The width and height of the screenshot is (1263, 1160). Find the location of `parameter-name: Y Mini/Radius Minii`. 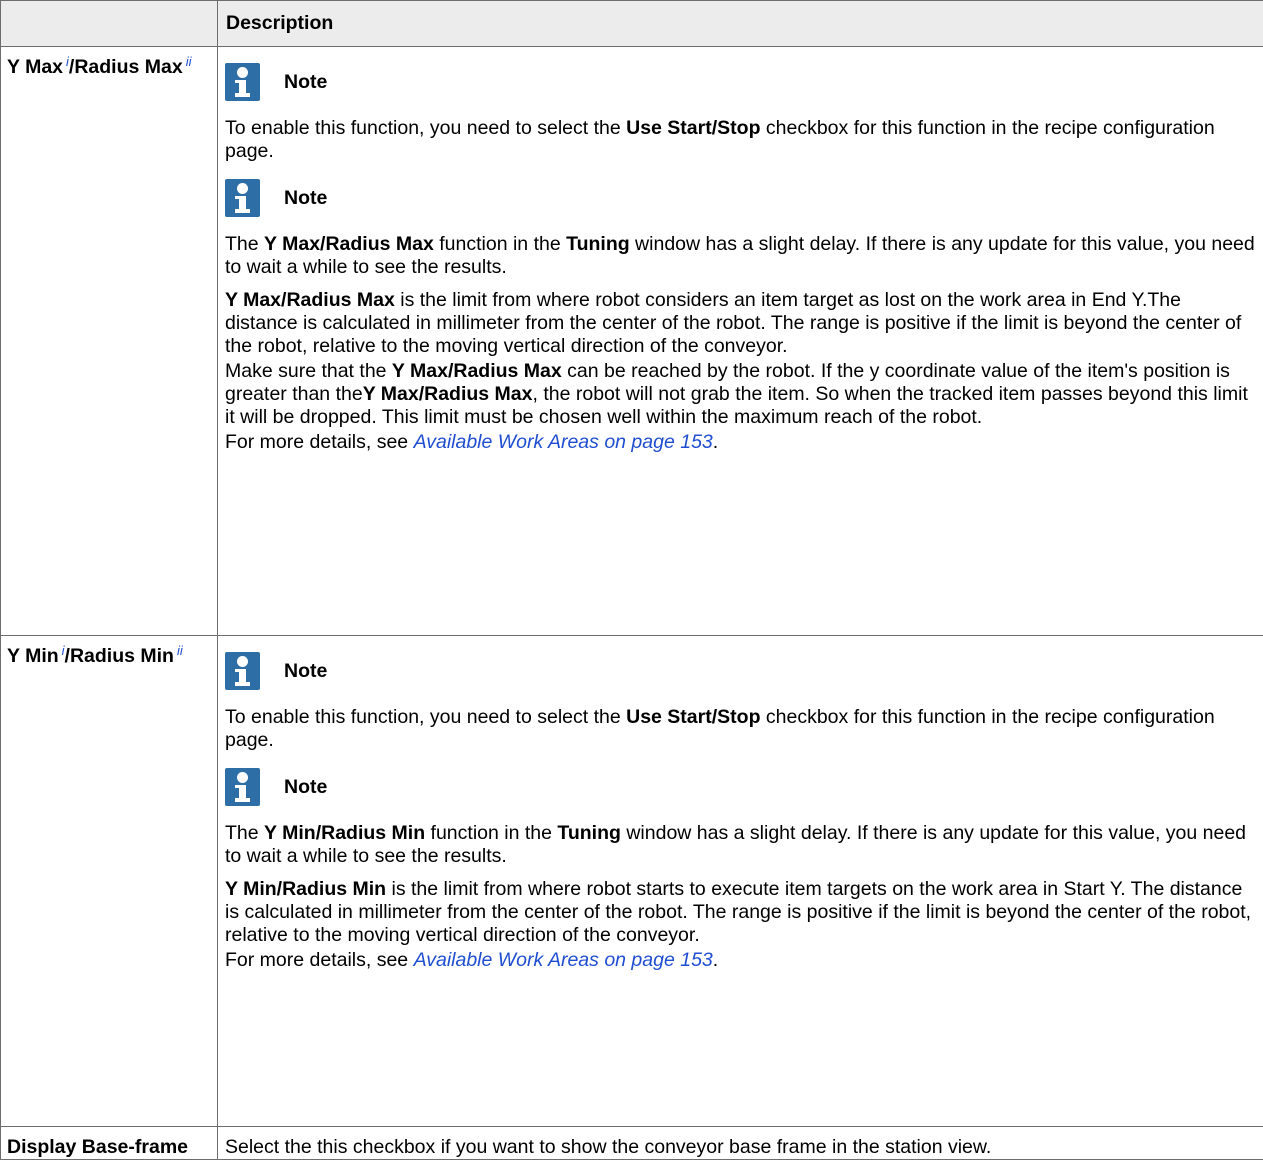

parameter-name: Y Mini/Radius Minii is located at coordinates (109, 881).